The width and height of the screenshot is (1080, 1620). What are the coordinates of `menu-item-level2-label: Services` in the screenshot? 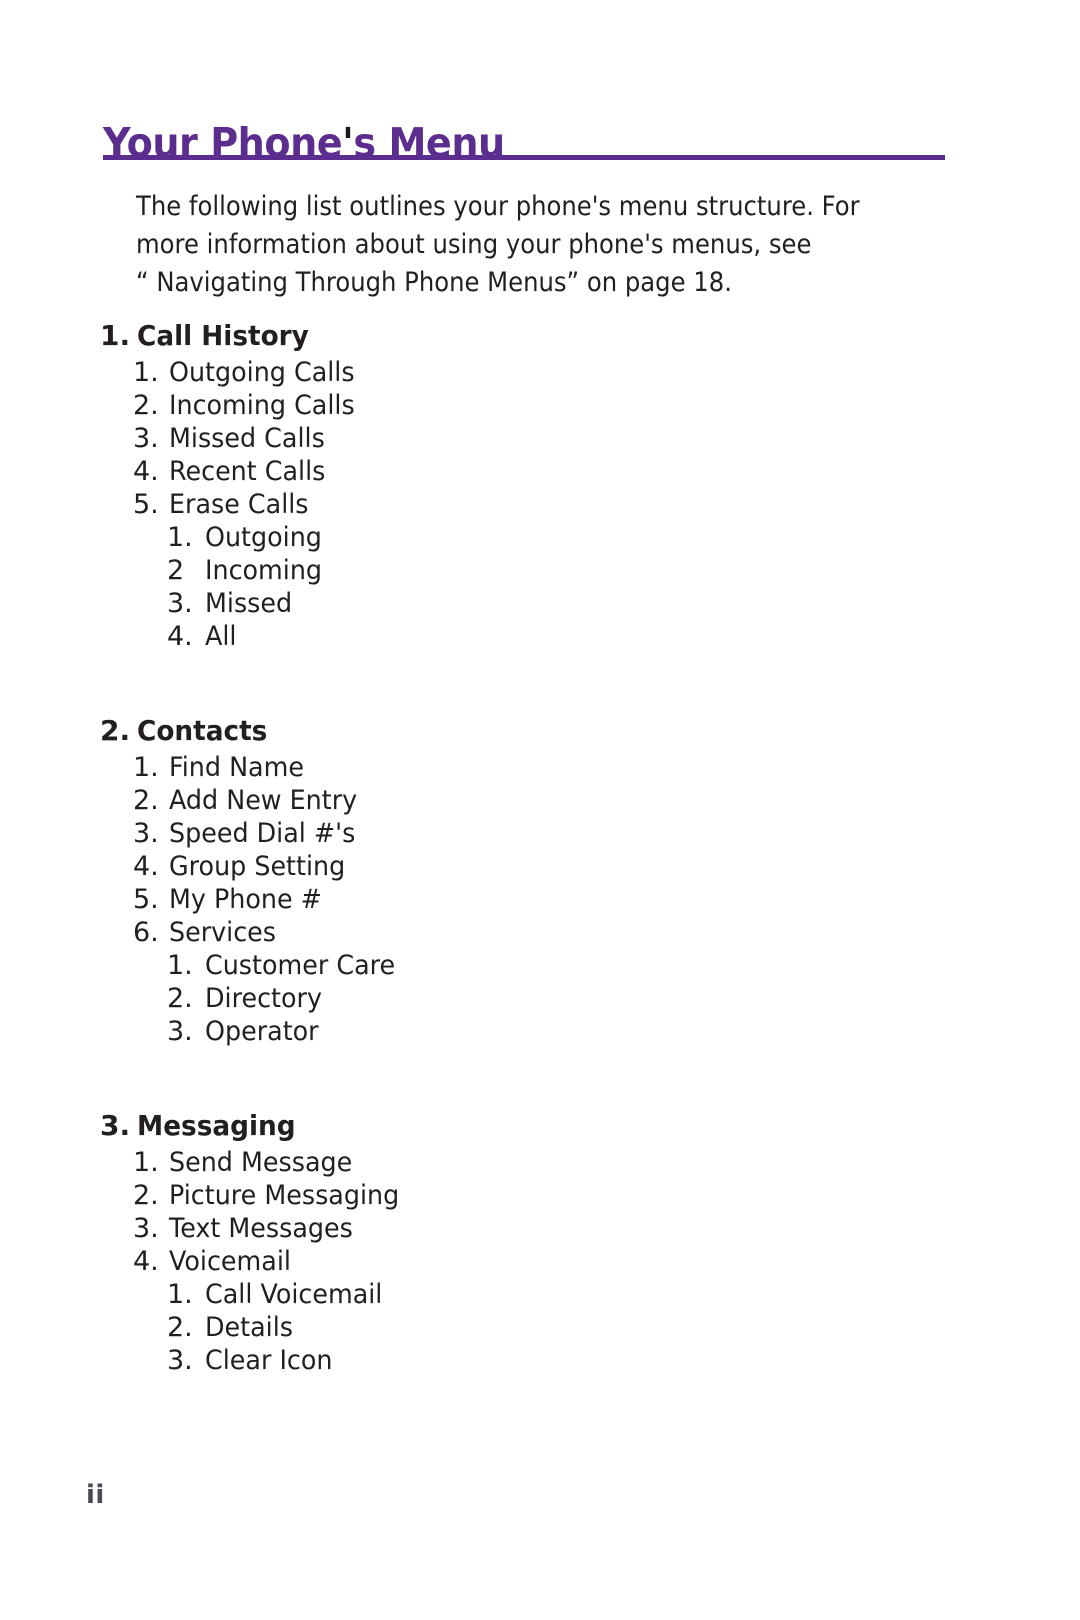 It's located at (223, 932).